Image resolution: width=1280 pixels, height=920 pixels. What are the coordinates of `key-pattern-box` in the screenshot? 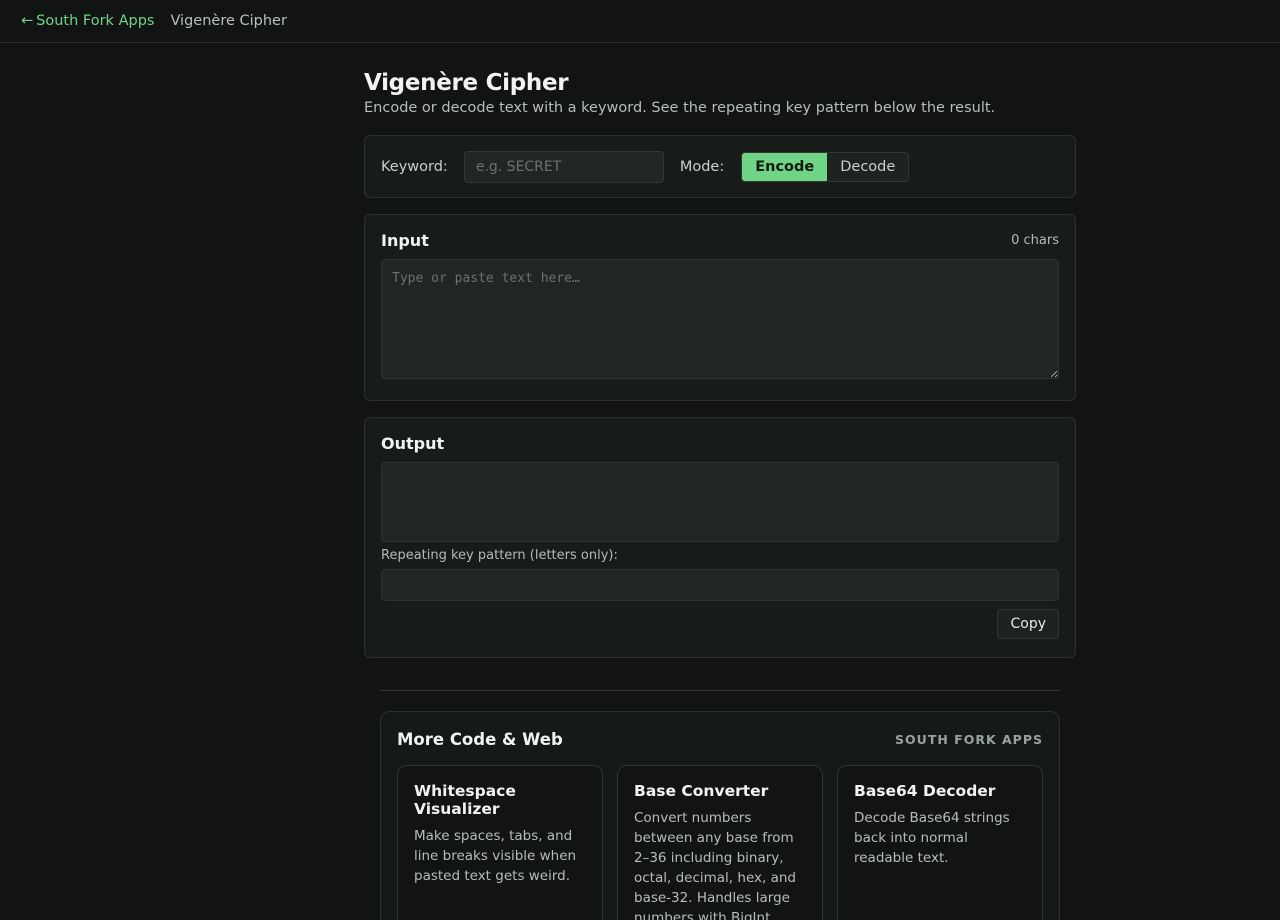 It's located at (720, 585).